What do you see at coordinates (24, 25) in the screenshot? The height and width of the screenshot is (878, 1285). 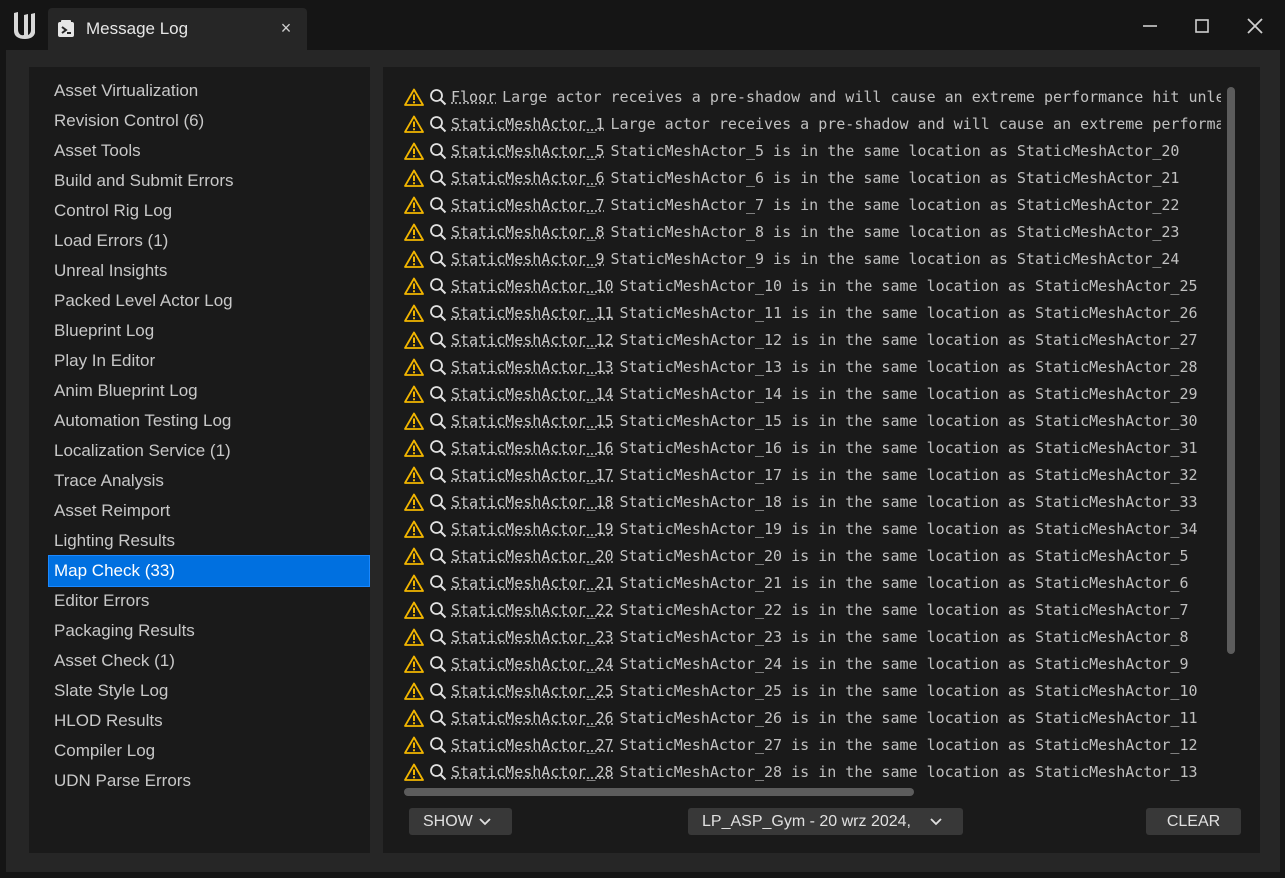 I see `unreal-engine-logo` at bounding box center [24, 25].